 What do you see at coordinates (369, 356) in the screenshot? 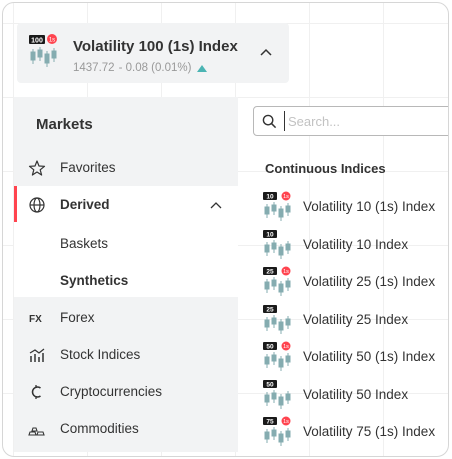
I see `market-label: Volatility 50 (1s) Index` at bounding box center [369, 356].